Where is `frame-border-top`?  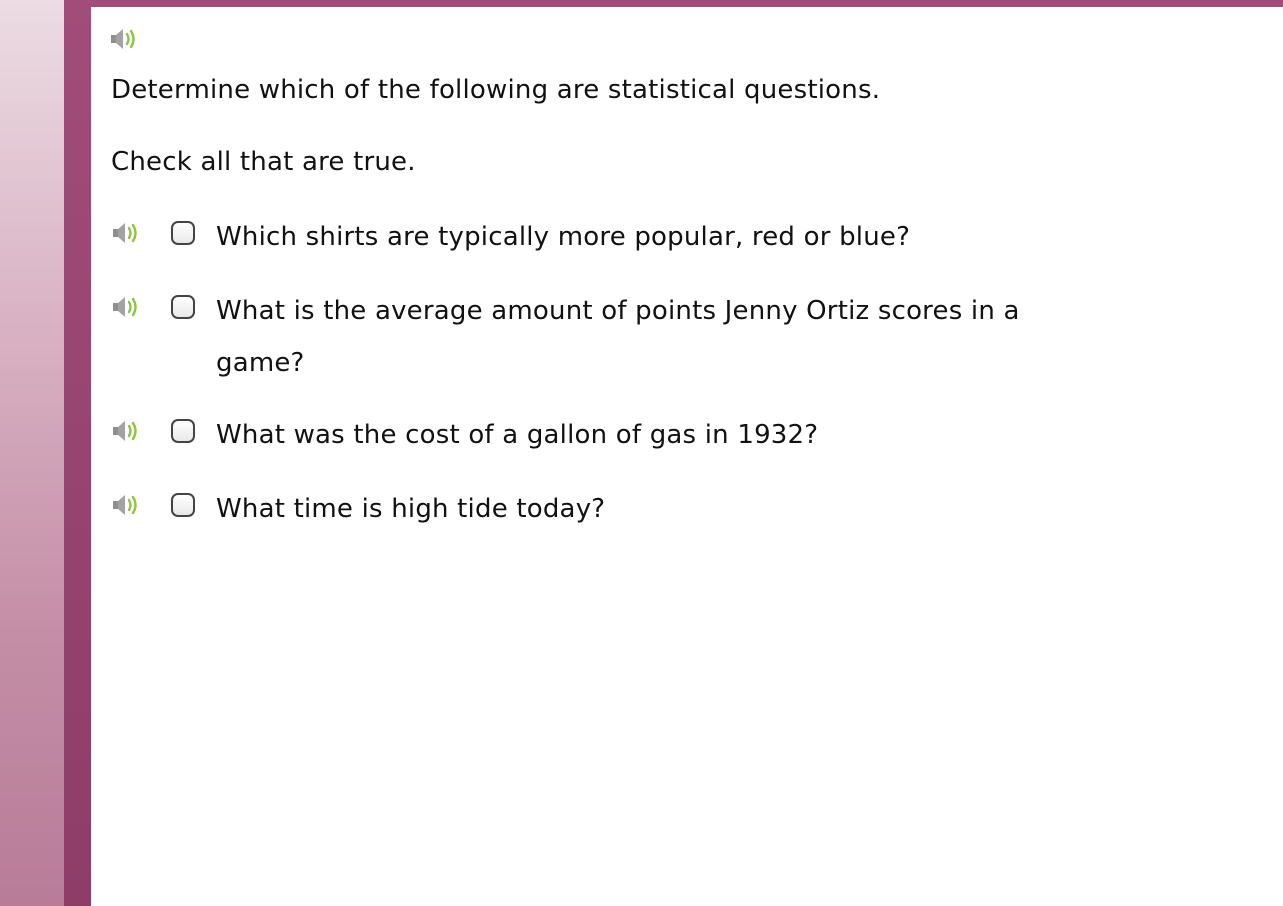 frame-border-top is located at coordinates (673, 3).